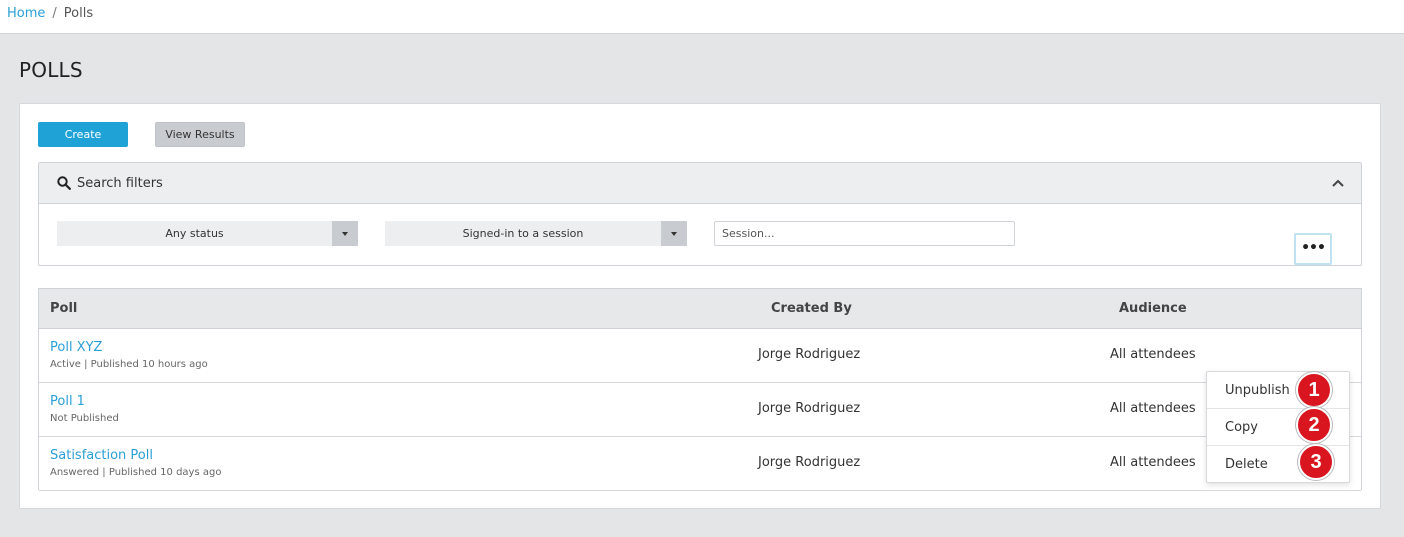 This screenshot has width=1404, height=537. I want to click on poll-status-text: Not Published, so click(84, 418).